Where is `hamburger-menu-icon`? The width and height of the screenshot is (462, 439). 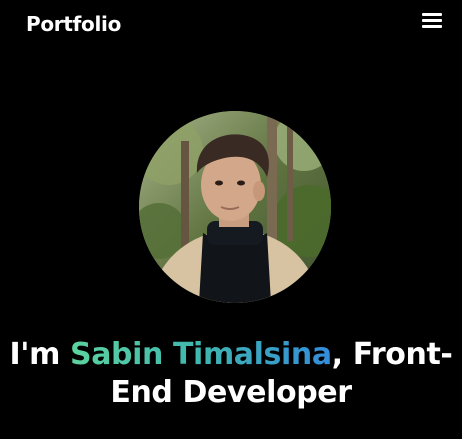
hamburger-menu-icon is located at coordinates (432, 21).